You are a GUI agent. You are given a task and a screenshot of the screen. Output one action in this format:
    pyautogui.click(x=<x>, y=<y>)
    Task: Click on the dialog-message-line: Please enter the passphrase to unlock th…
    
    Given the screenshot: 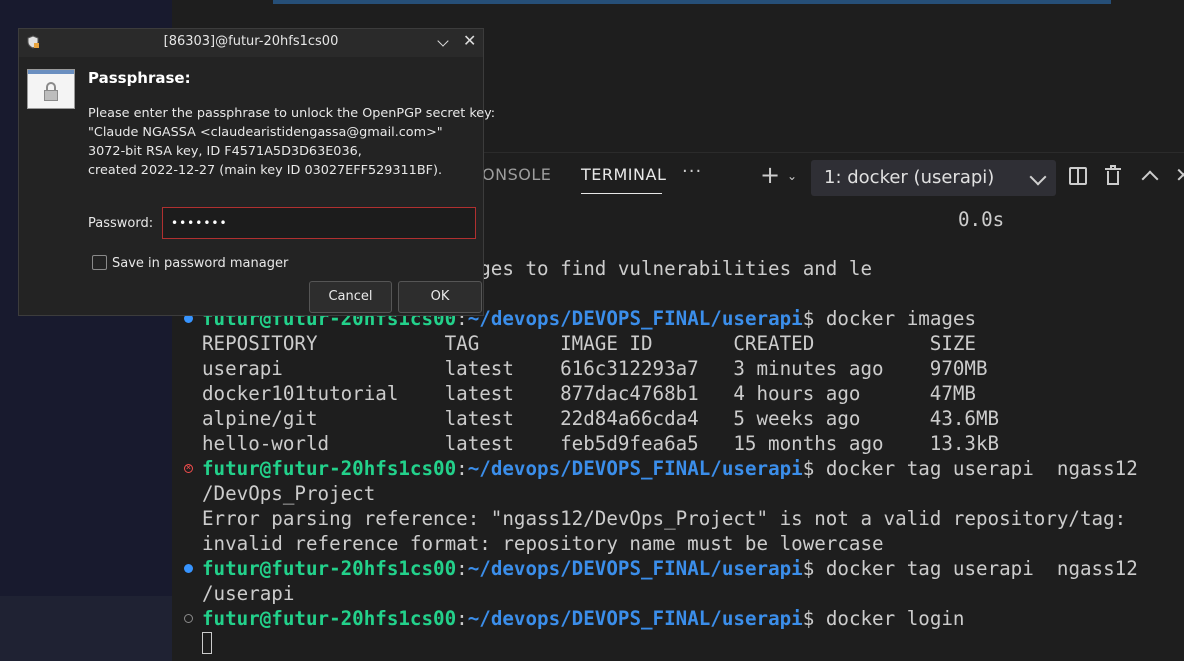 What is the action you would take?
    pyautogui.click(x=292, y=113)
    